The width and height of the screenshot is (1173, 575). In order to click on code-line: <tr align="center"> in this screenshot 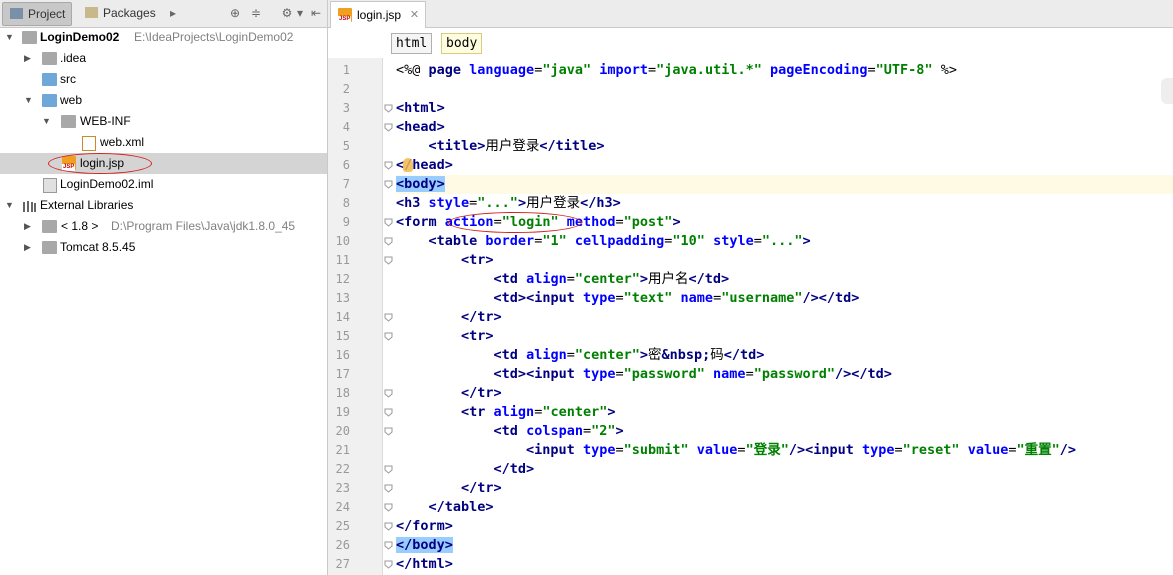, I will do `click(784, 412)`.